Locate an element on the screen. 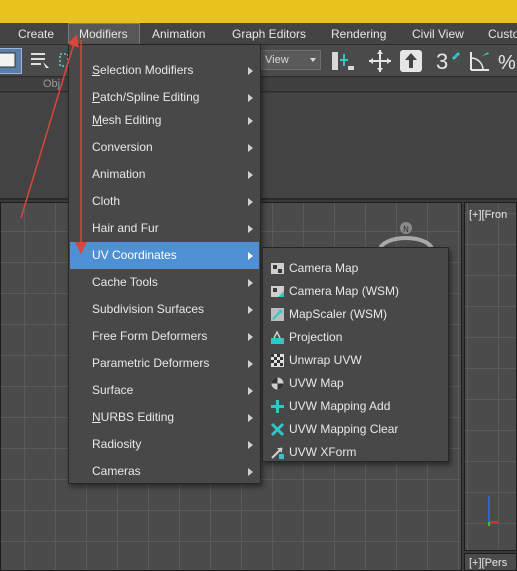 The width and height of the screenshot is (517, 571). submenu-item-unwrap-uvw: Unwrap UVW is located at coordinates (355, 360).